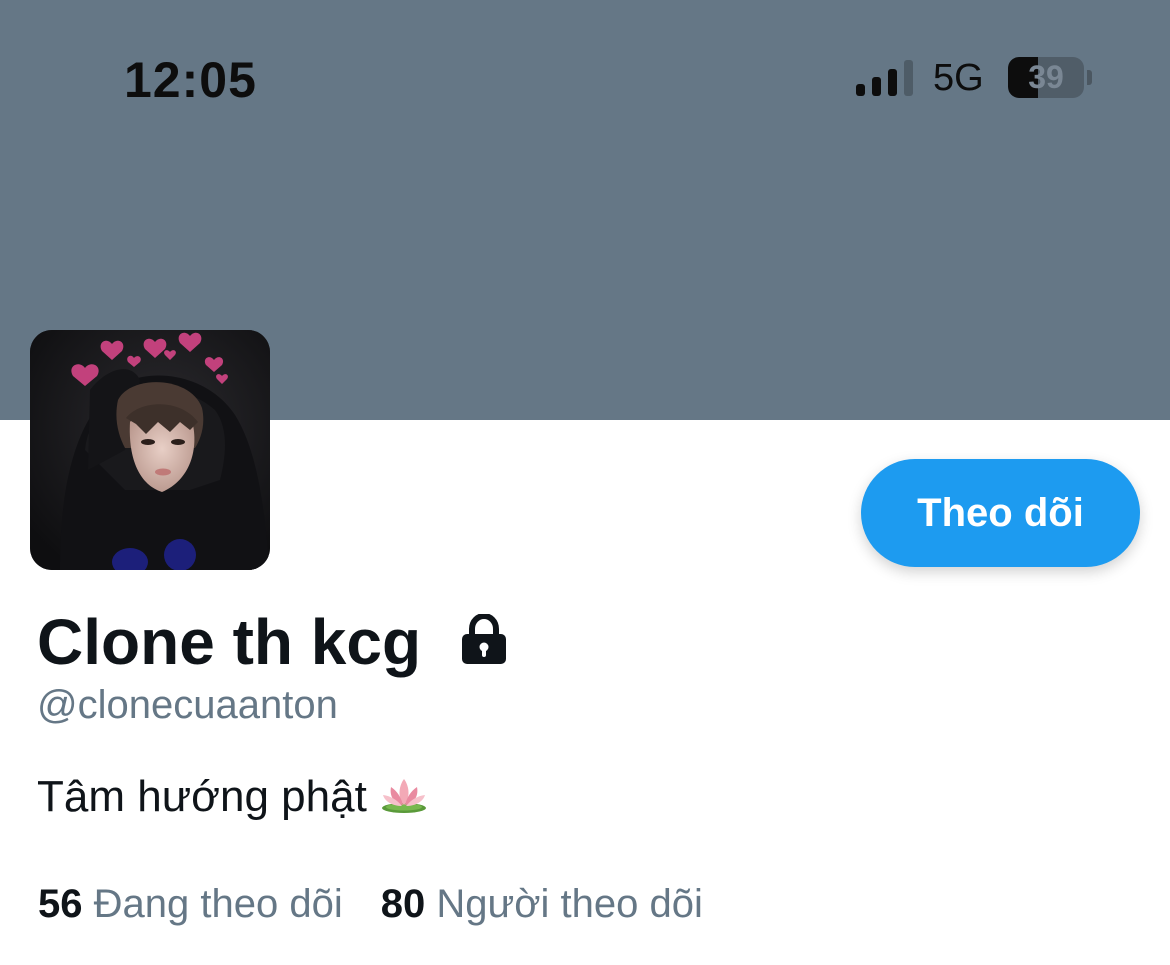  What do you see at coordinates (190, 80) in the screenshot?
I see `status-time: 12:05` at bounding box center [190, 80].